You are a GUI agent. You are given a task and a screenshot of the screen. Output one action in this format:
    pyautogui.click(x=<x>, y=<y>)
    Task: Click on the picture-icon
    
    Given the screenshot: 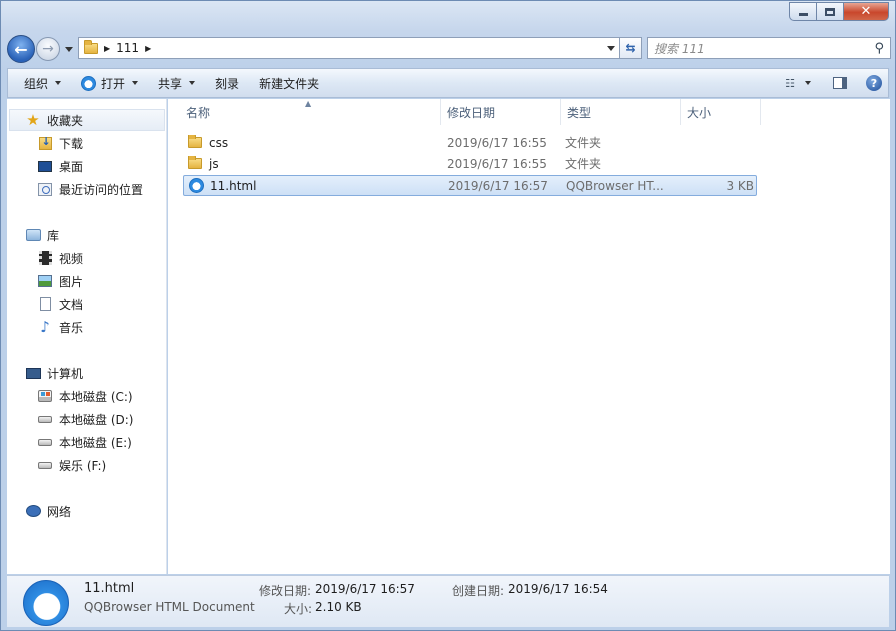 What is the action you would take?
    pyautogui.click(x=45, y=281)
    